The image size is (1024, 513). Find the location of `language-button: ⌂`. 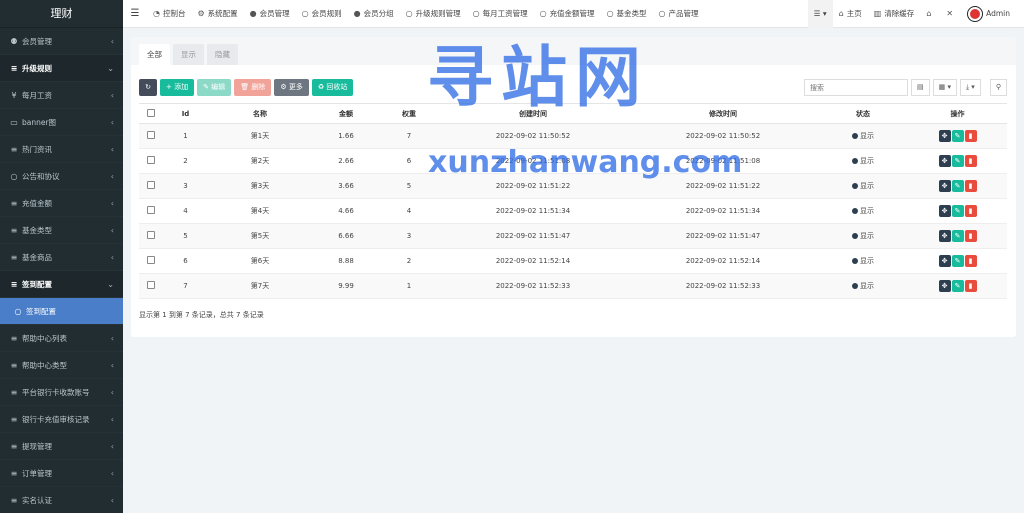

language-button: ⌂ is located at coordinates (930, 14).